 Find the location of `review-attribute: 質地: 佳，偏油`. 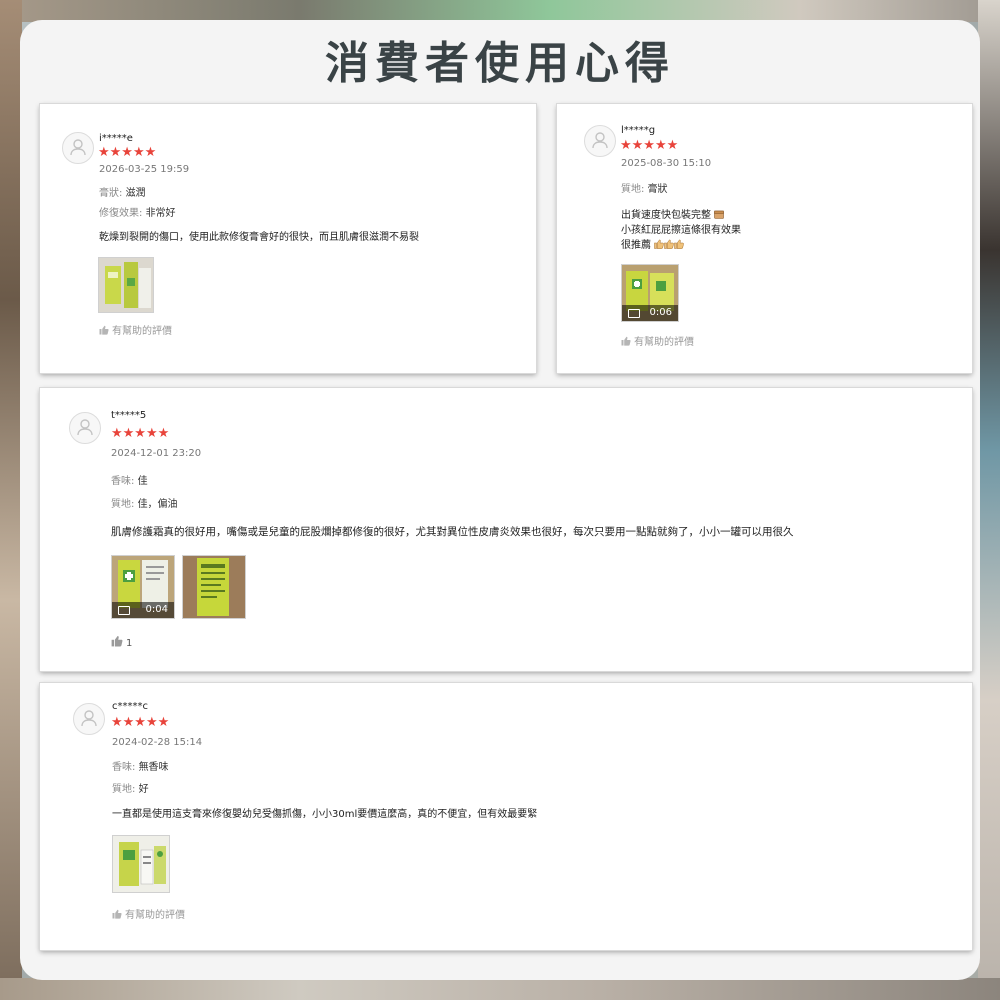

review-attribute: 質地: 佳，偏油 is located at coordinates (144, 505).